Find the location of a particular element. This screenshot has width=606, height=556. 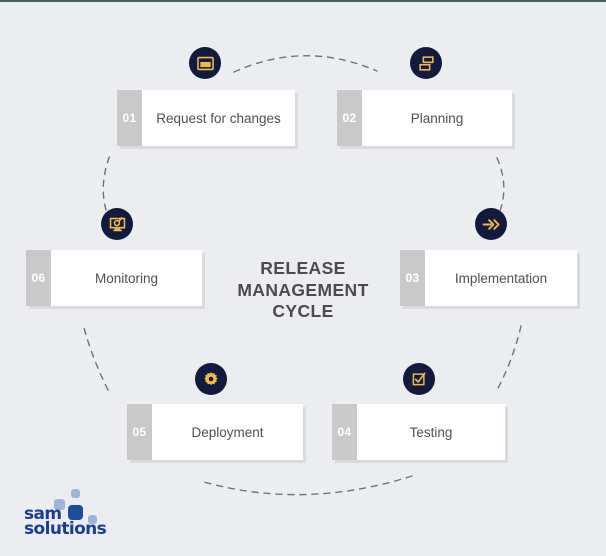

step-label: Implementation is located at coordinates (501, 278).